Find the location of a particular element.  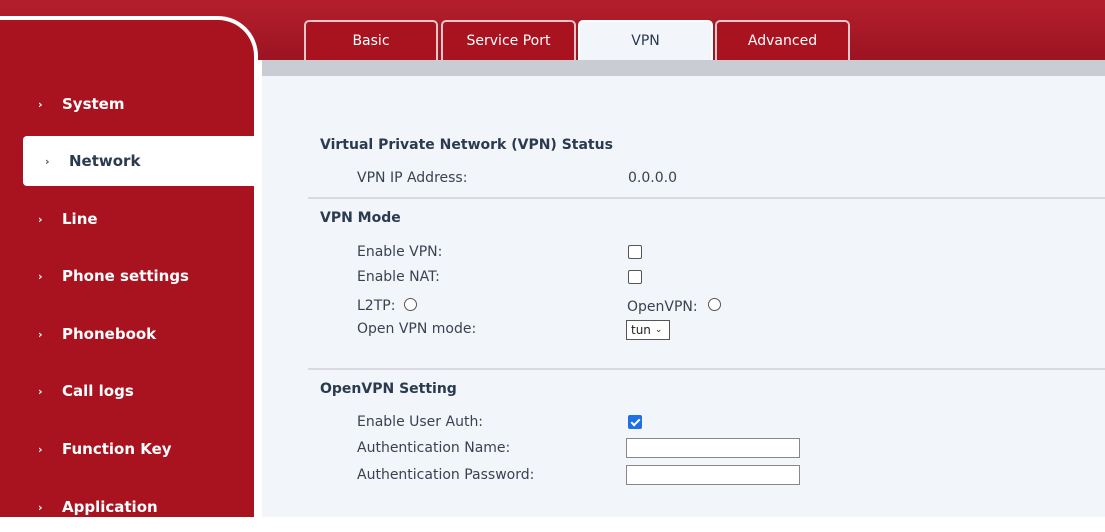

tab-vpn: VPN is located at coordinates (645, 40).